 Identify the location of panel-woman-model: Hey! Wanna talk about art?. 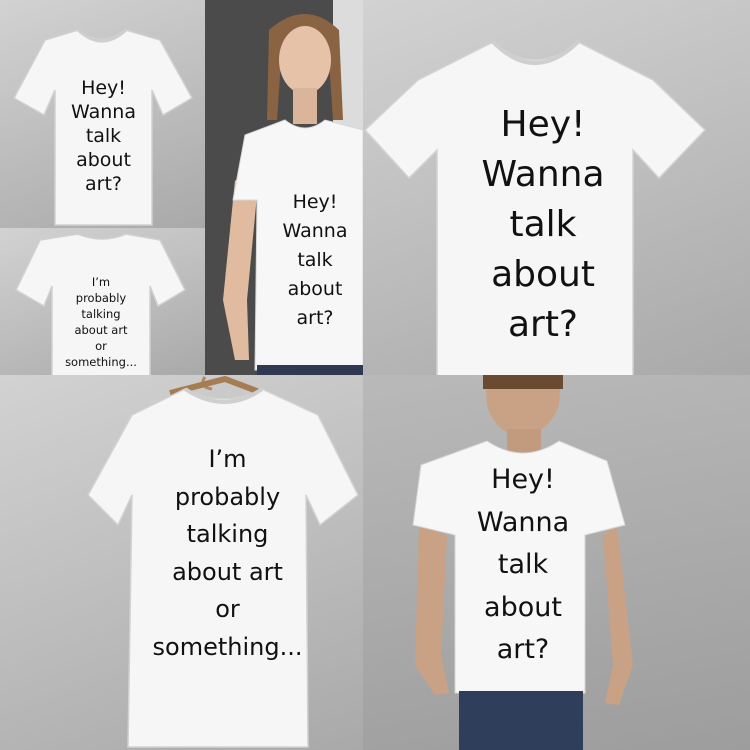
(284, 187).